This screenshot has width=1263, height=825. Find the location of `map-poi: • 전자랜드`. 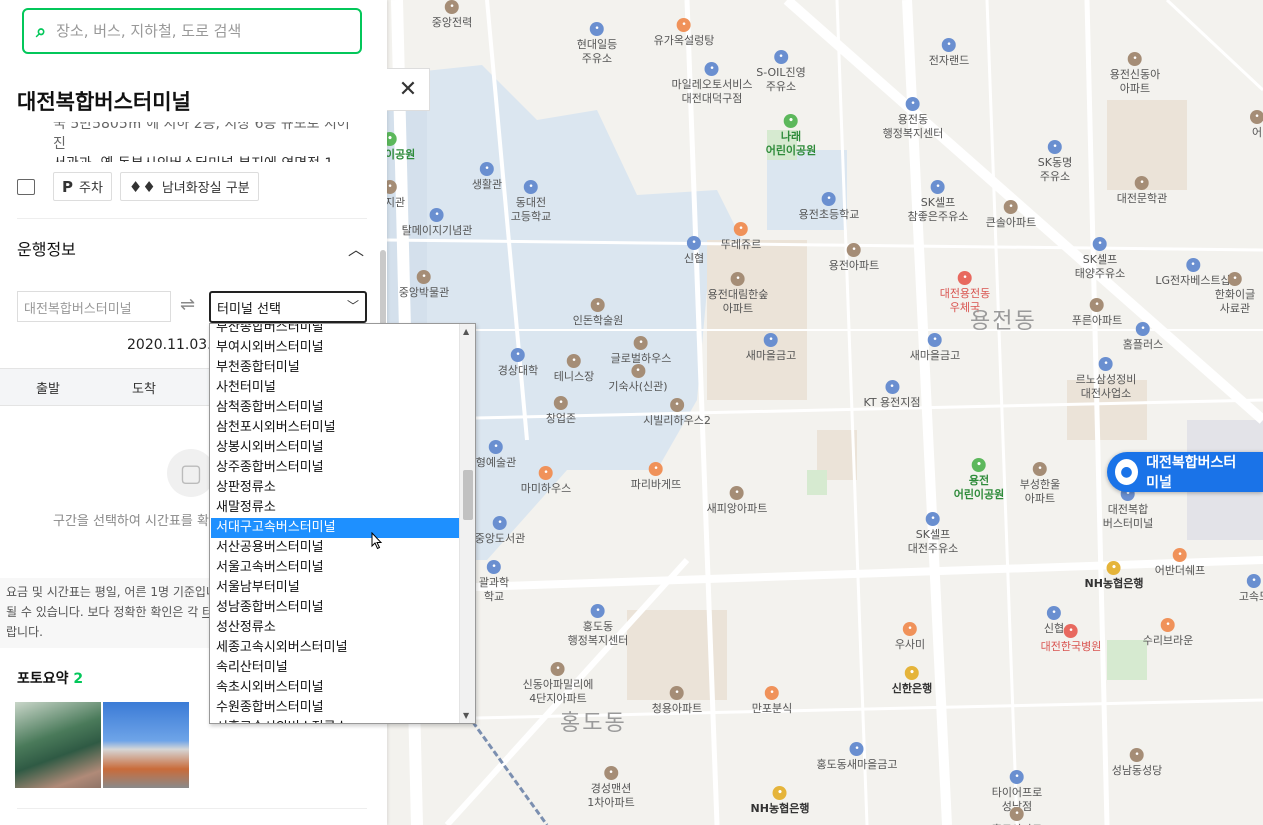

map-poi: • 전자랜드 is located at coordinates (949, 53).